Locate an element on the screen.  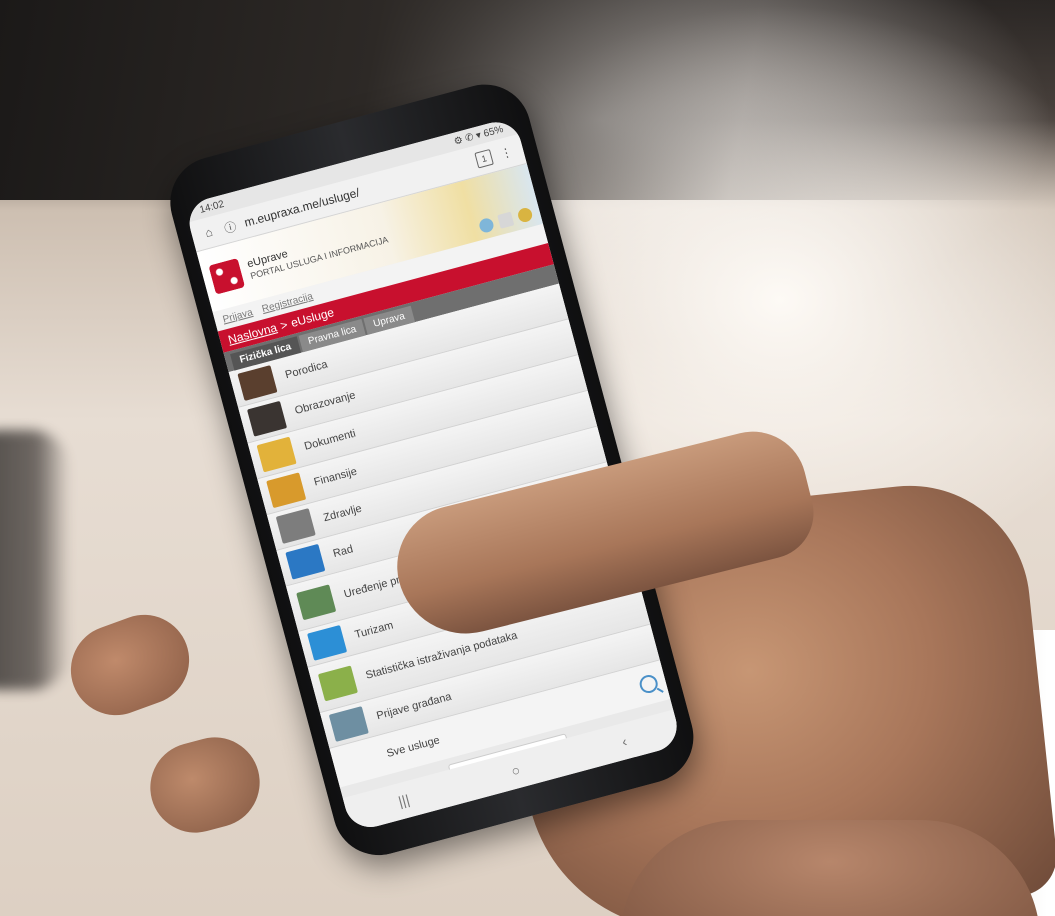
home-button-icon: ○ is located at coordinates (515, 771).